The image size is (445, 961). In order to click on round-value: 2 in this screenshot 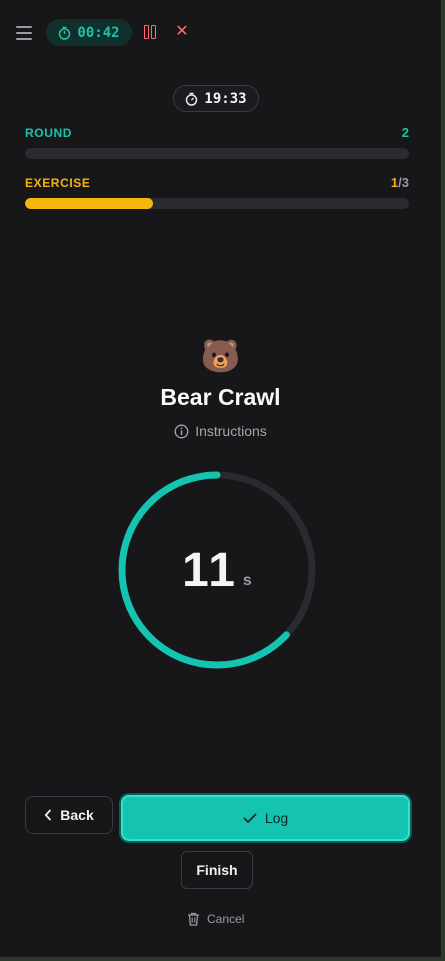, I will do `click(405, 132)`.